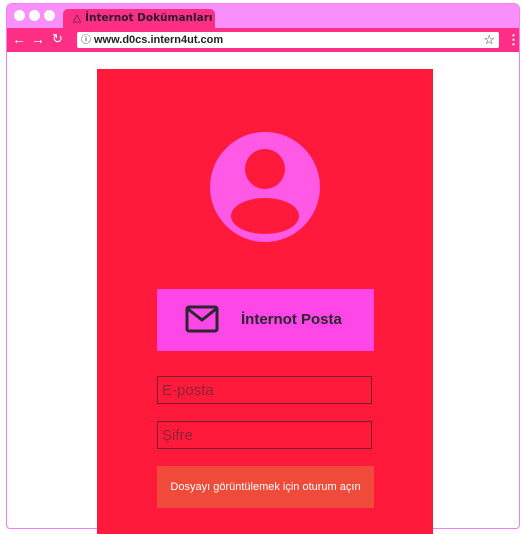  I want to click on address-bar: ⓘ www.d0cs.intern4ut.com ☆, so click(288, 40).